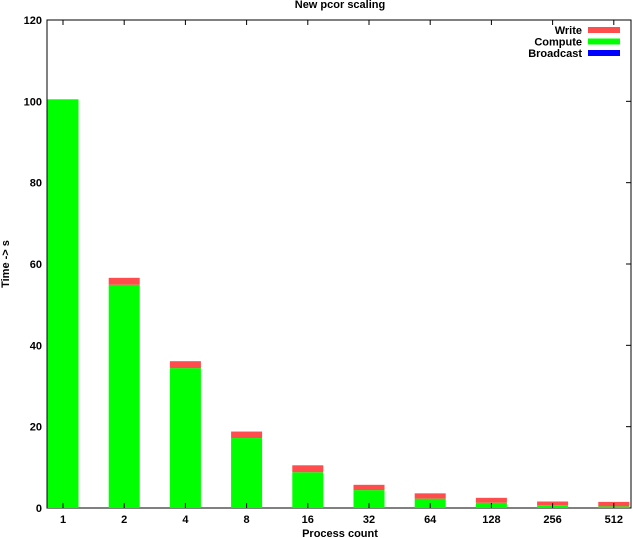  What do you see at coordinates (124, 520) in the screenshot?
I see `x-tick-label: 2` at bounding box center [124, 520].